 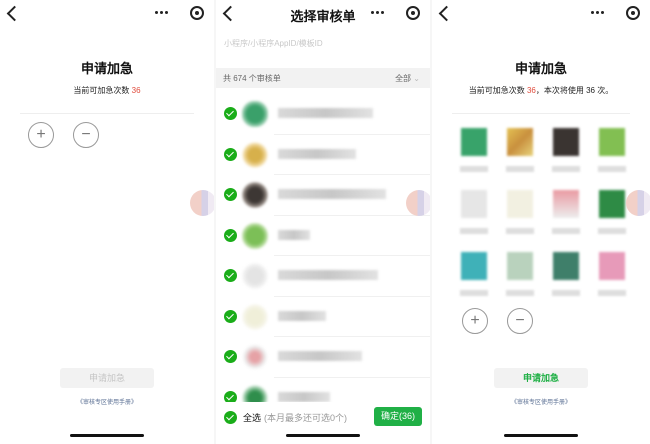 What do you see at coordinates (107, 378) in the screenshot?
I see `apply-button-disabled: 申请加急` at bounding box center [107, 378].